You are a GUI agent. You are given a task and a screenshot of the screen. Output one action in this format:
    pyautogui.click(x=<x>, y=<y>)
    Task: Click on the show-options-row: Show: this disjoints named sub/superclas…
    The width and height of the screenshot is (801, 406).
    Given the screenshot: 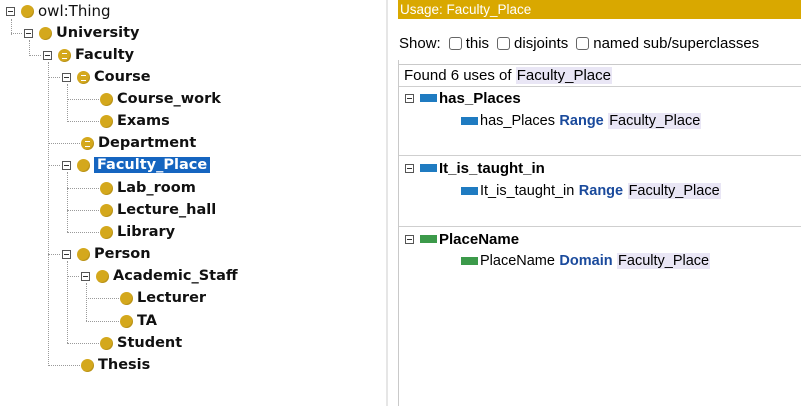 What is the action you would take?
    pyautogui.click(x=579, y=43)
    